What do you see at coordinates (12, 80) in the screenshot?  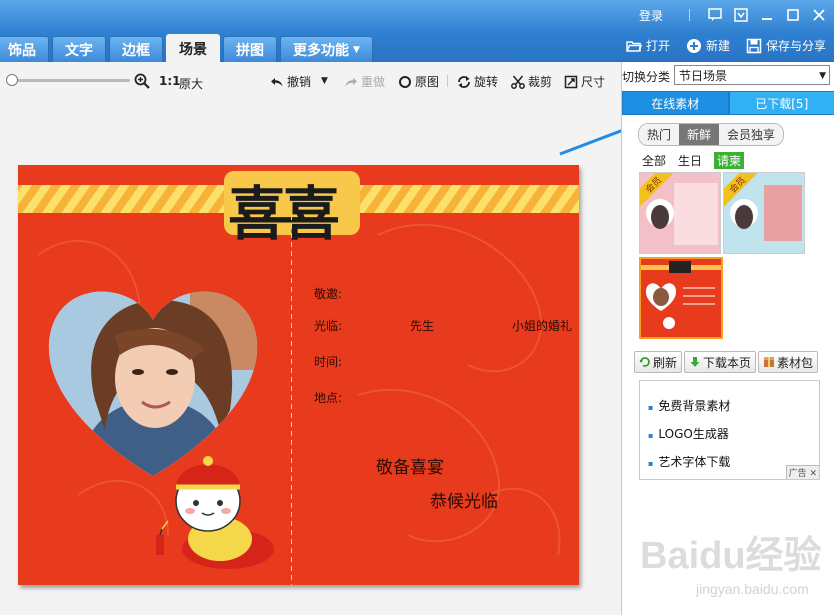 I see `slider-thumb` at bounding box center [12, 80].